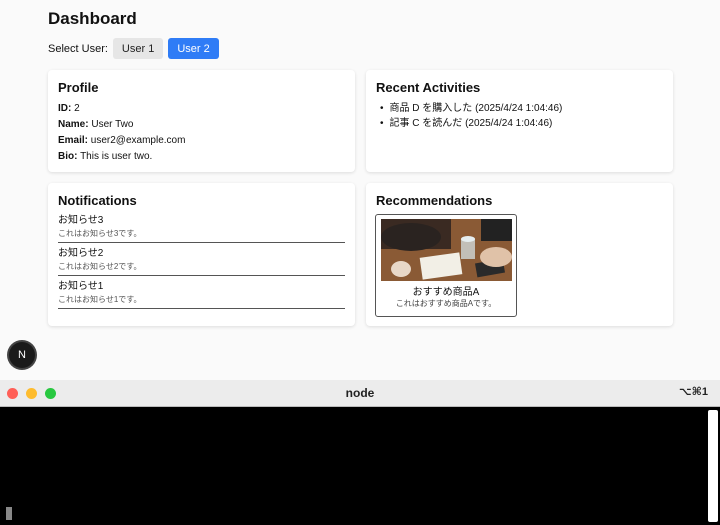  Describe the element at coordinates (193, 48) in the screenshot. I see `user-2-button: User 2` at that location.